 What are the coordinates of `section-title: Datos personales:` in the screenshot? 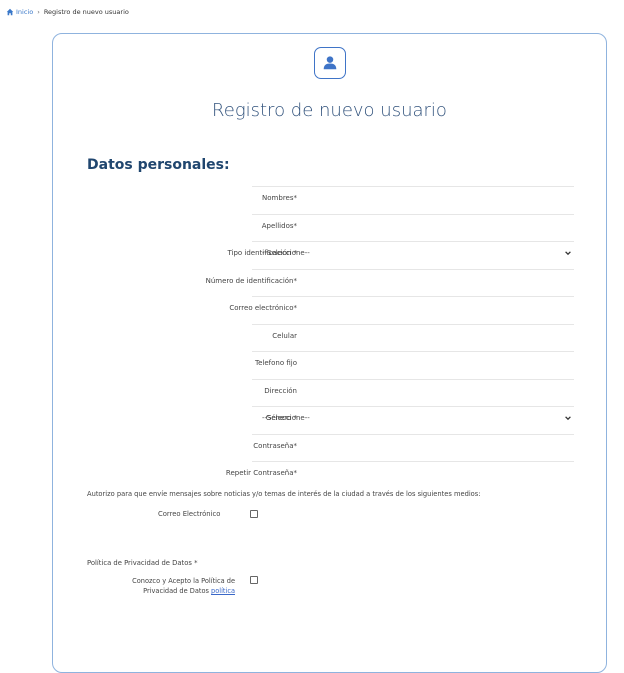 It's located at (158, 165).